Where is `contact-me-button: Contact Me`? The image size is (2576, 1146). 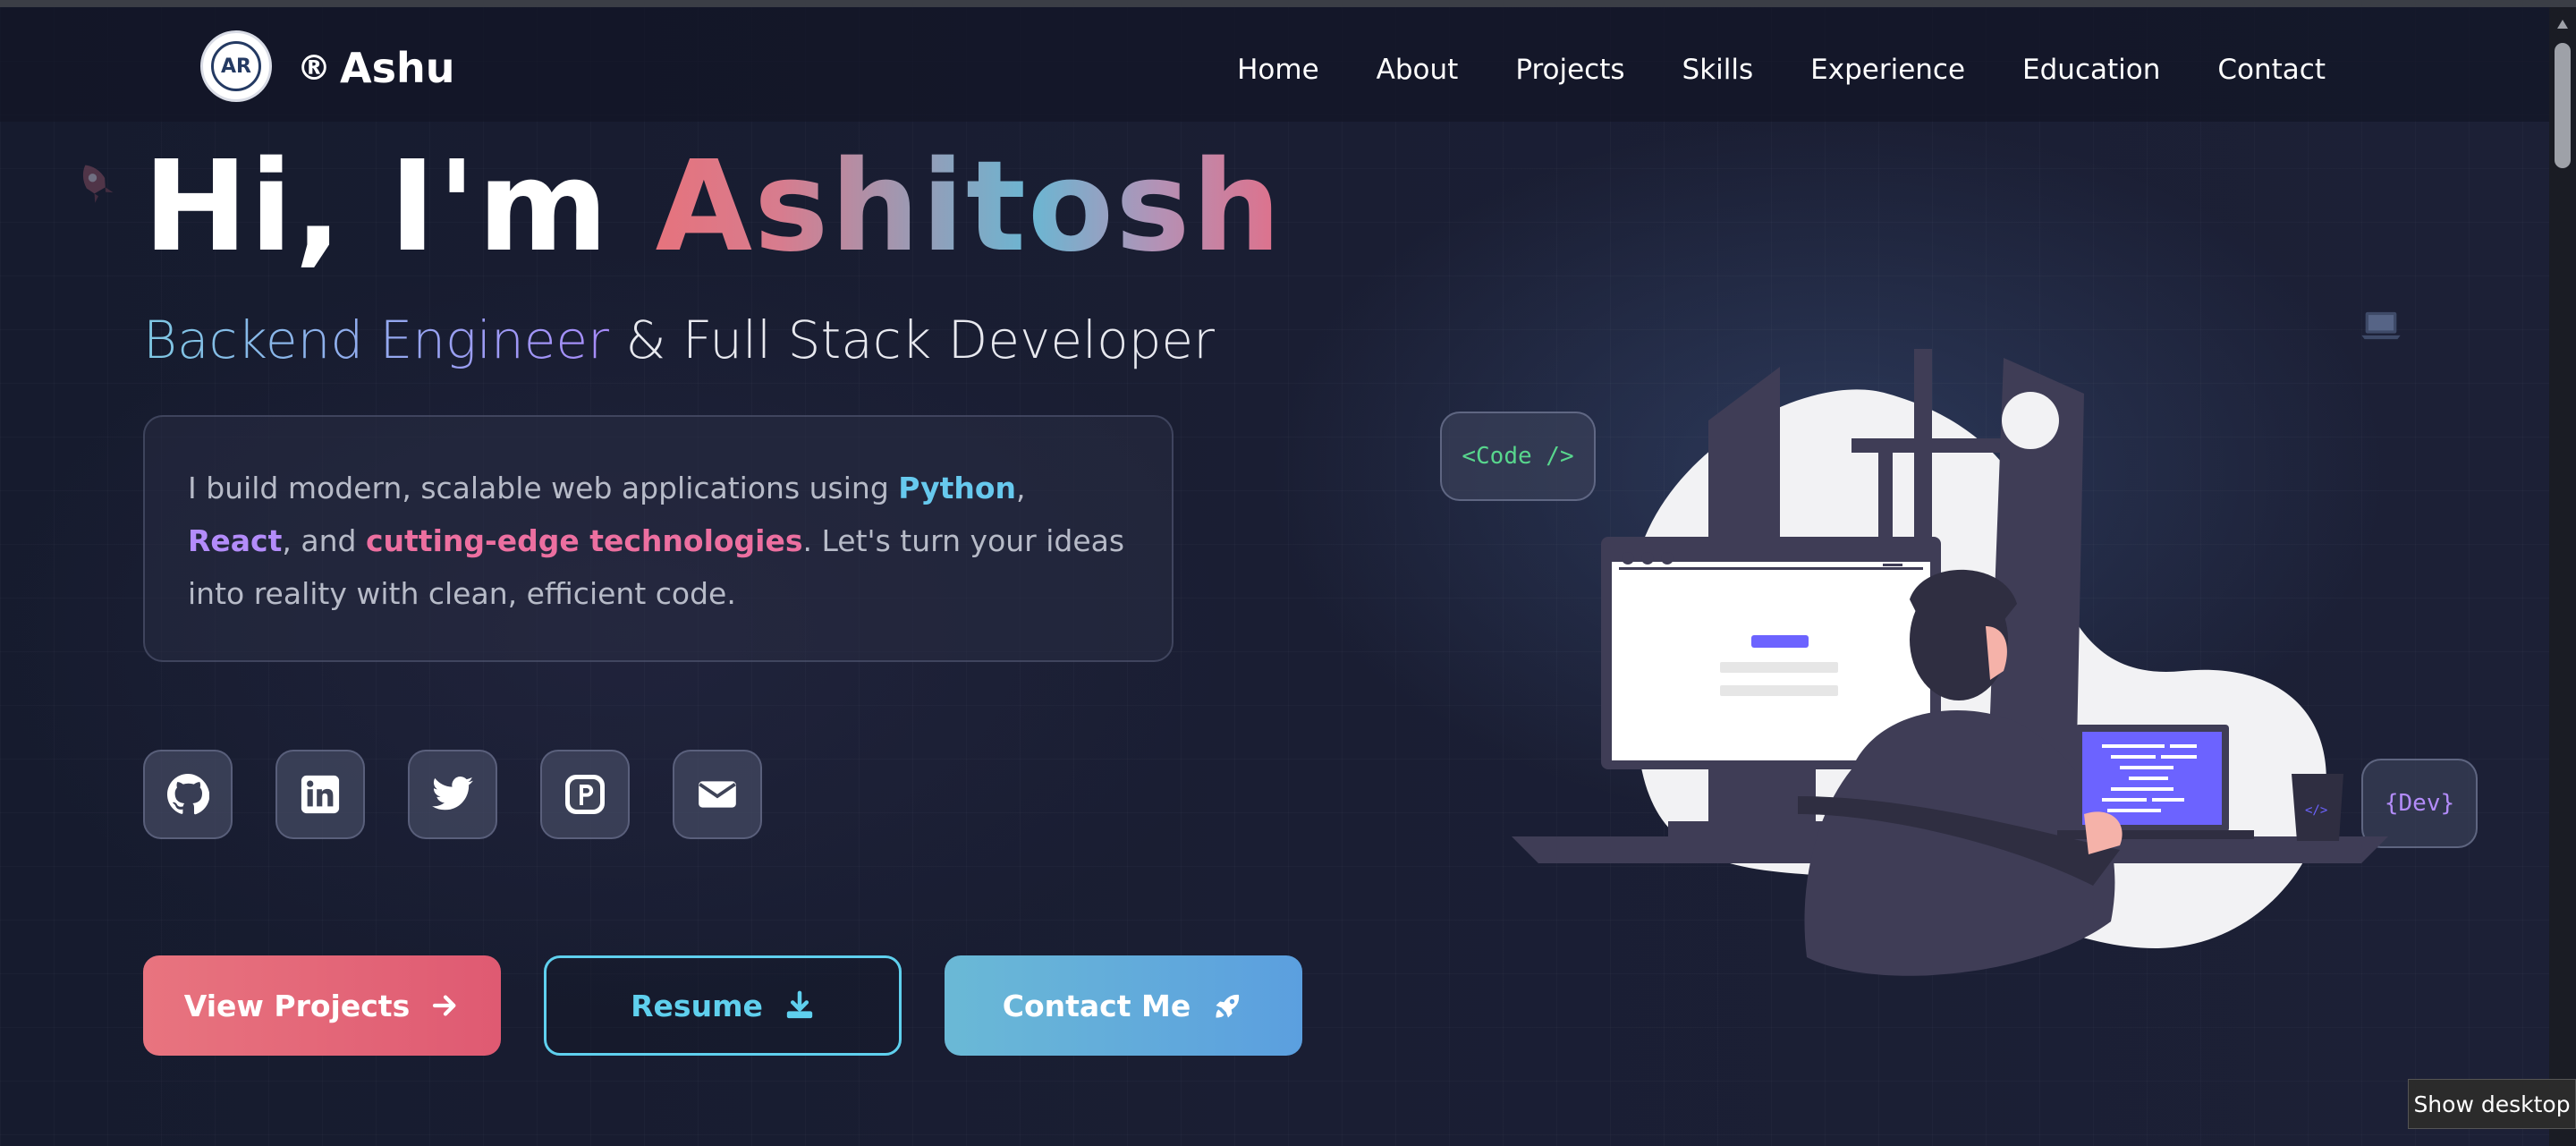
contact-me-button: Contact Me is located at coordinates (1123, 1005).